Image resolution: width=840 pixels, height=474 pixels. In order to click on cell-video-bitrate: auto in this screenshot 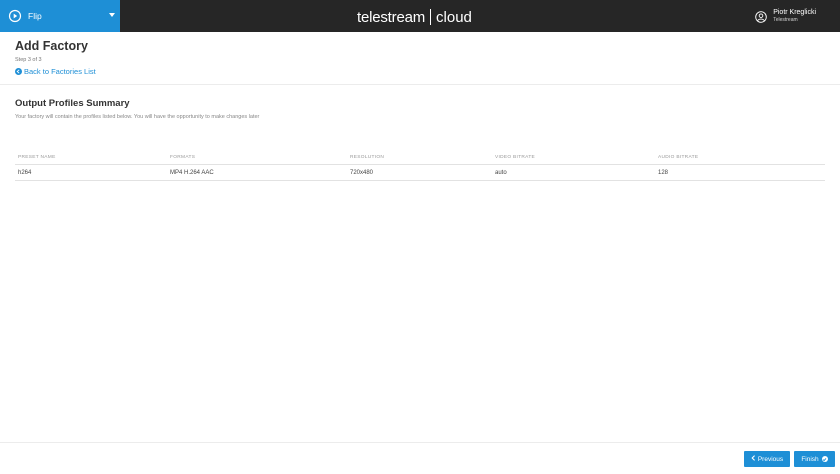, I will do `click(501, 173)`.